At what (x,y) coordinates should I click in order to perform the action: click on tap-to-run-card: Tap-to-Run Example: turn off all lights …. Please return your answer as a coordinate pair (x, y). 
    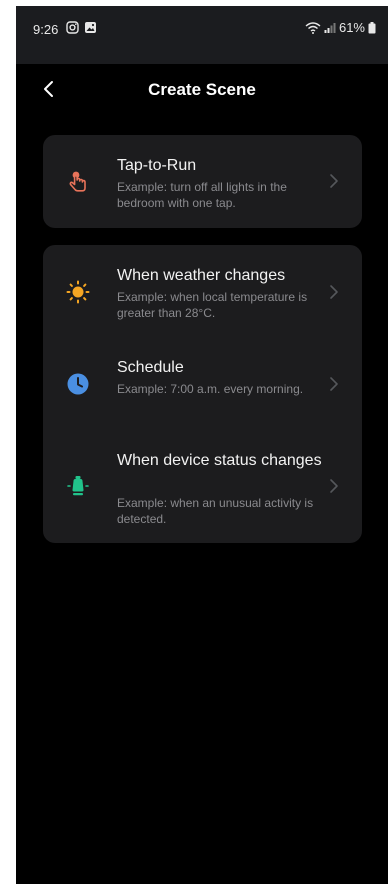
    Looking at the image, I should click on (202, 181).